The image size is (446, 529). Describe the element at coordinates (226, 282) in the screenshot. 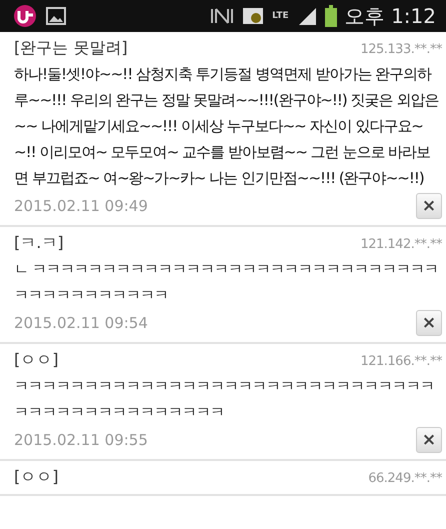

I see `comment-text: ㄴ ㅋㅋㅋㅋㅋㅋㅋㅋㅋㅋㅋㅋㅋㅋㅋㅋㅋㅋㅋㅋㅋㅋㅋㅋㅋㅋㅋㅋㅋㅋㅋㅋㅋㅋㅋㅋㅋㅋㅋㅋ` at that location.